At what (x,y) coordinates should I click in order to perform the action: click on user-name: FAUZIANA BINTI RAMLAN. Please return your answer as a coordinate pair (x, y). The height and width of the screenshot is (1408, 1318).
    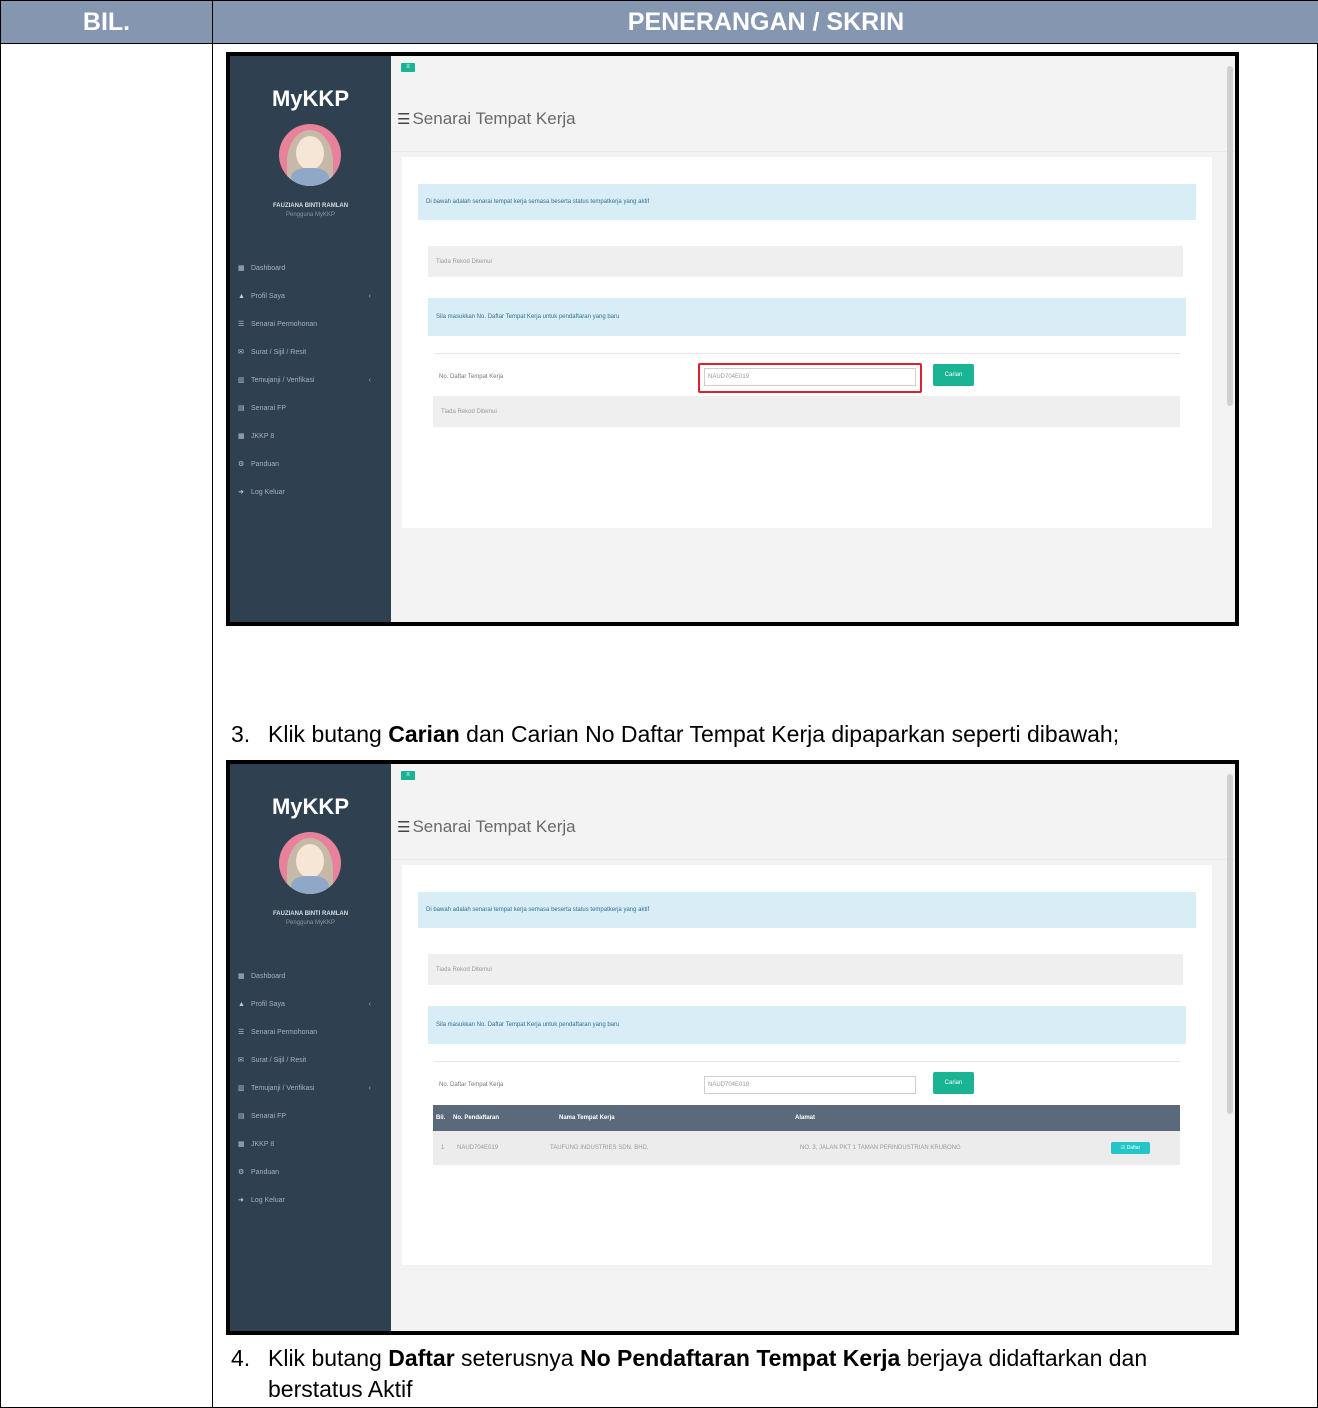
    Looking at the image, I should click on (310, 206).